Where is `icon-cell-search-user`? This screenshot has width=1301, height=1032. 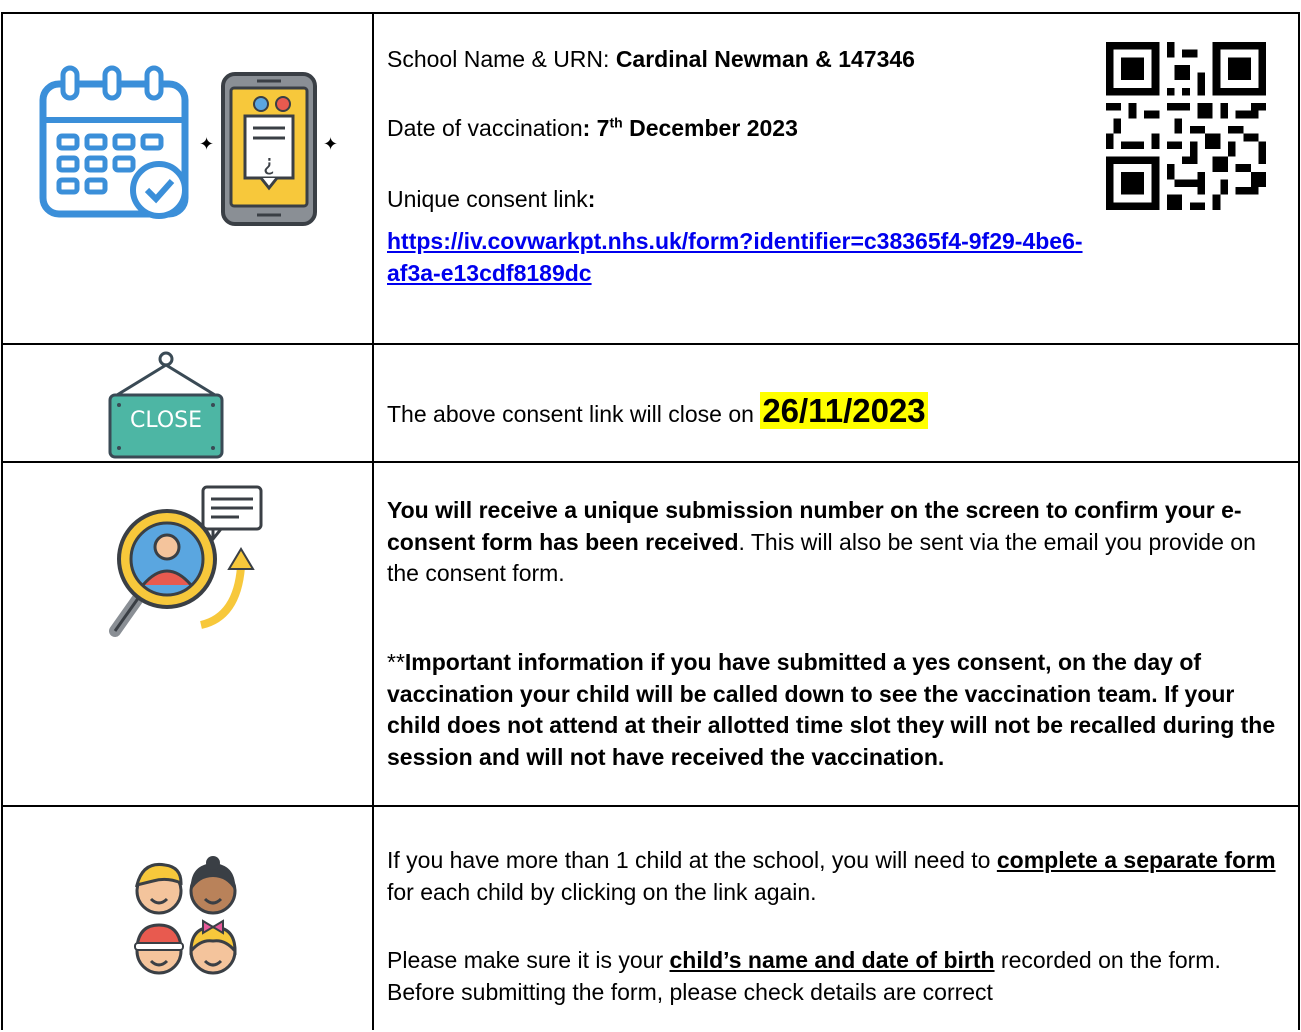
icon-cell-search-user is located at coordinates (187, 634).